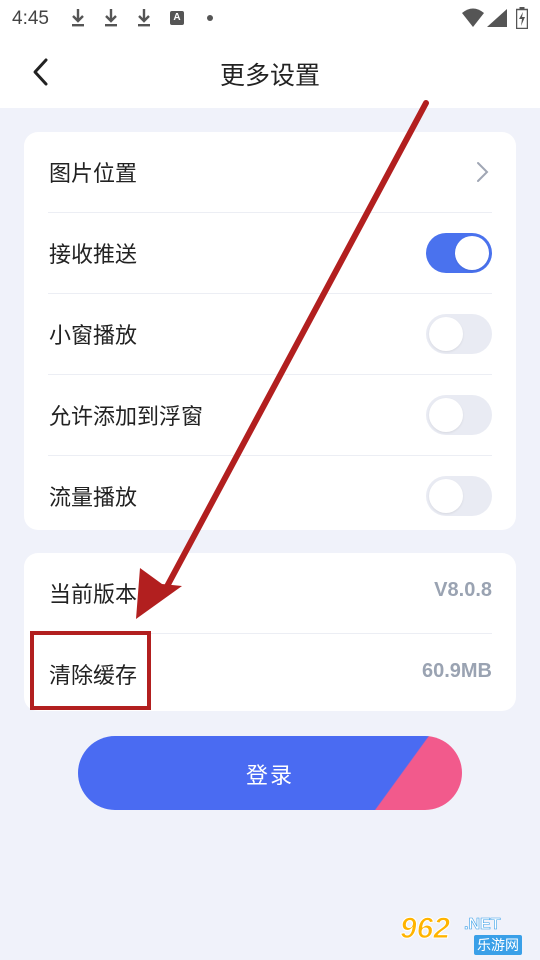  Describe the element at coordinates (93, 255) in the screenshot. I see `receive-push-label: 接收推送` at that location.